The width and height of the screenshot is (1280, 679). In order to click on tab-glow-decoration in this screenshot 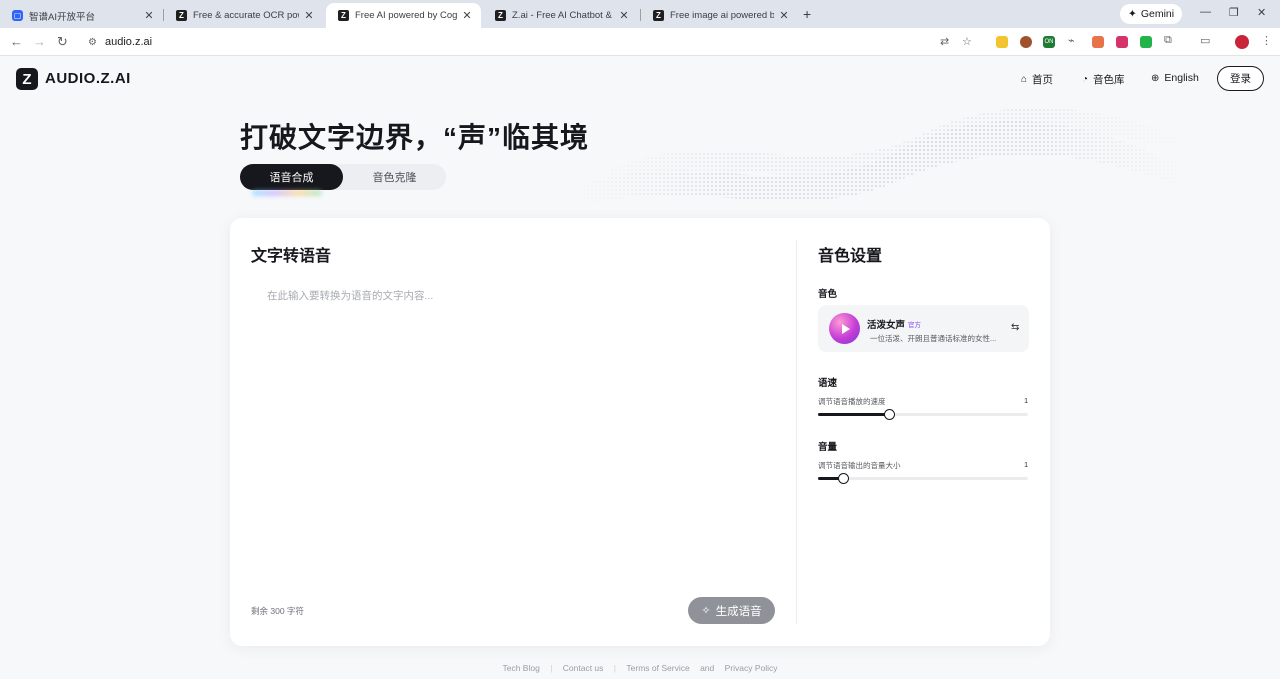, I will do `click(287, 193)`.